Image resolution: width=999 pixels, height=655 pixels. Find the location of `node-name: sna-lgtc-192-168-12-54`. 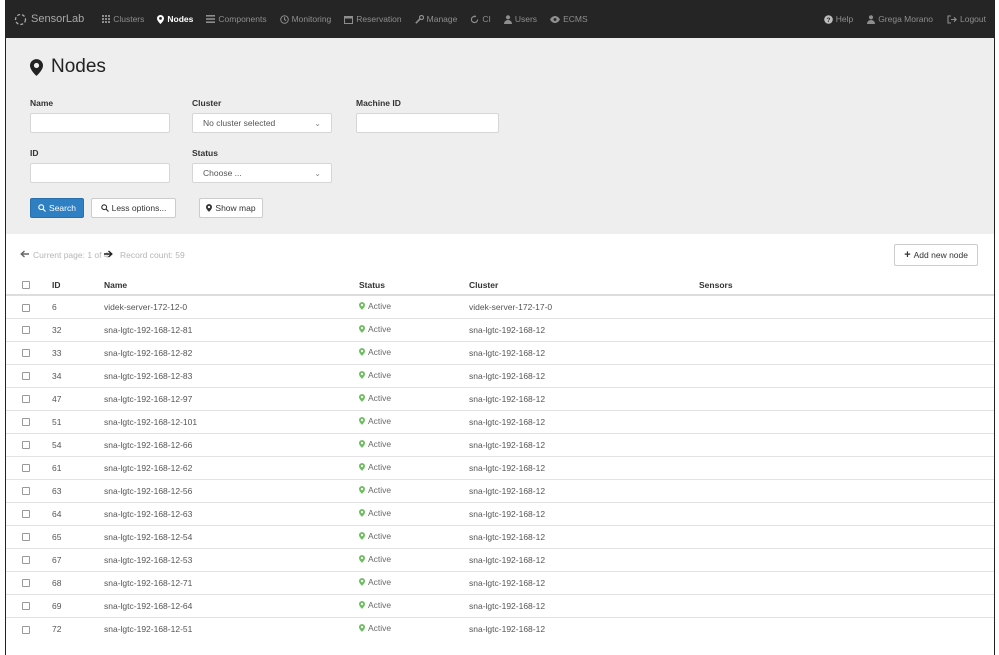

node-name: sna-lgtc-192-168-12-54 is located at coordinates (231, 536).